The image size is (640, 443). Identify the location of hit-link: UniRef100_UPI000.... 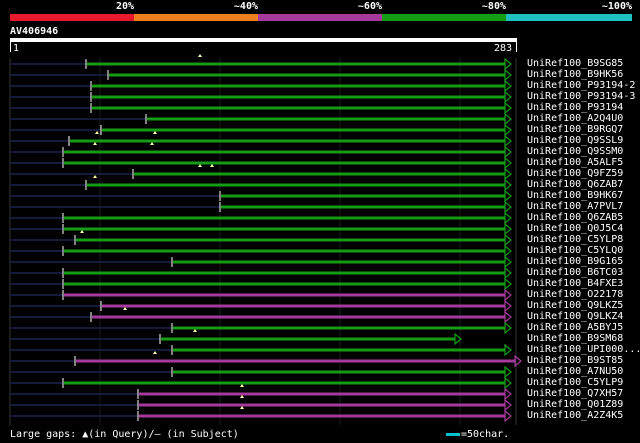
(583, 349).